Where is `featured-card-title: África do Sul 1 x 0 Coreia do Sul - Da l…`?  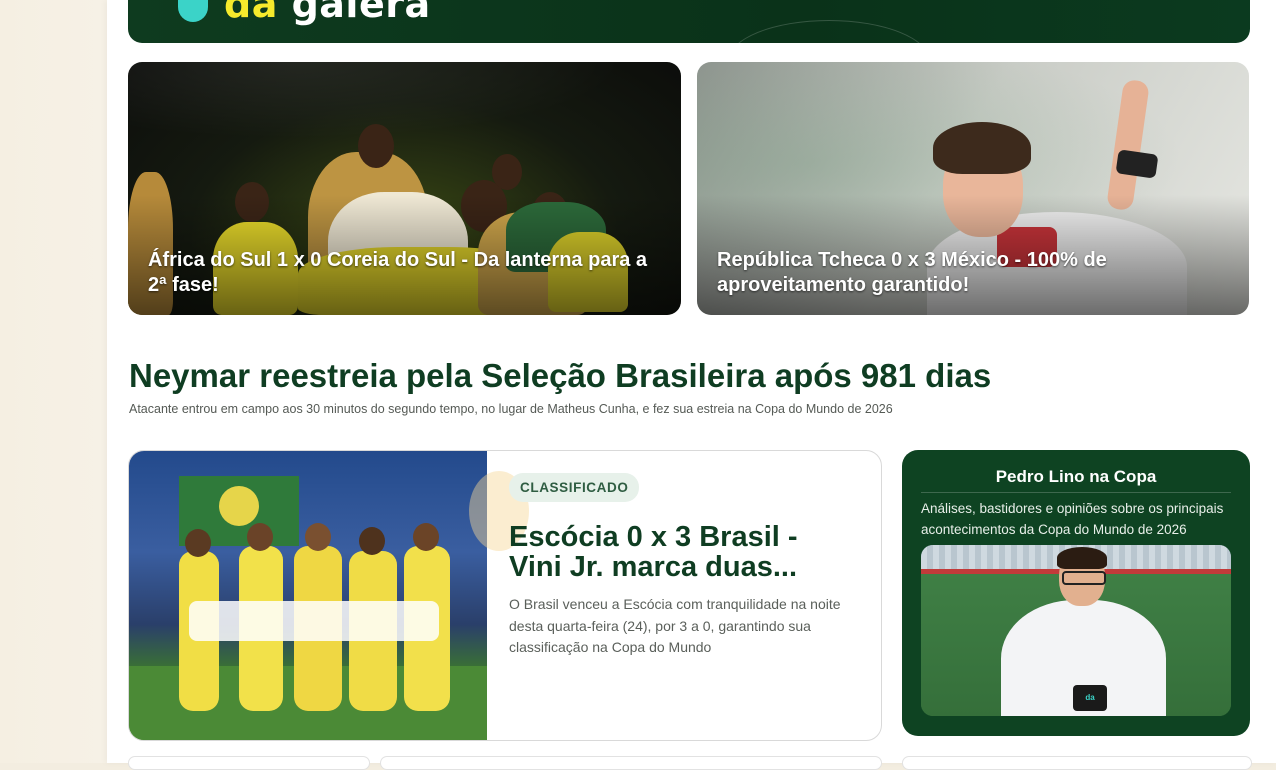 featured-card-title: África do Sul 1 x 0 Coreia do Sul - Da l… is located at coordinates (399, 273).